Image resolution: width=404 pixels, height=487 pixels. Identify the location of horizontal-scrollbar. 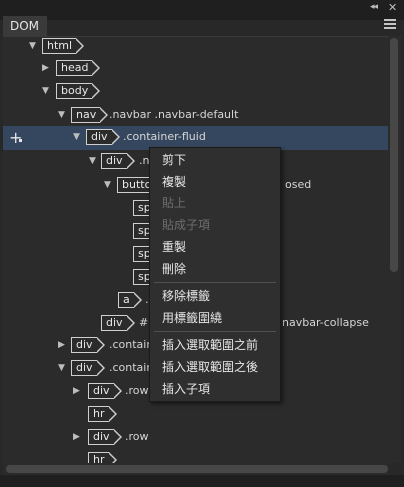
(195, 469).